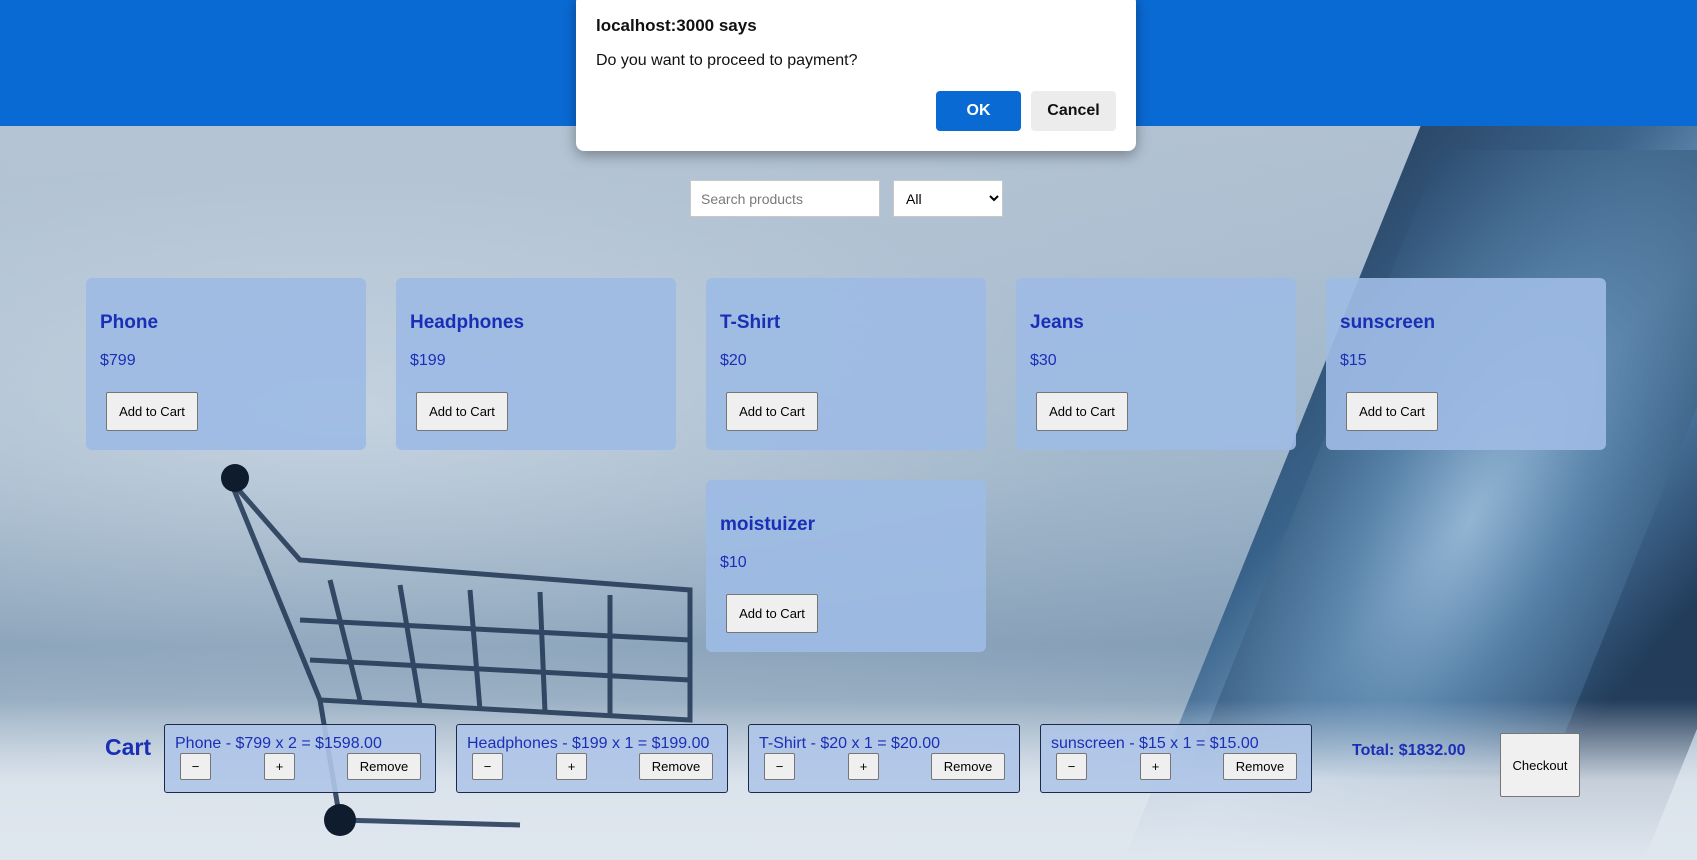  I want to click on cart-item: Phone - $799 x 2 = $1598.00 − + Remove, so click(300, 758).